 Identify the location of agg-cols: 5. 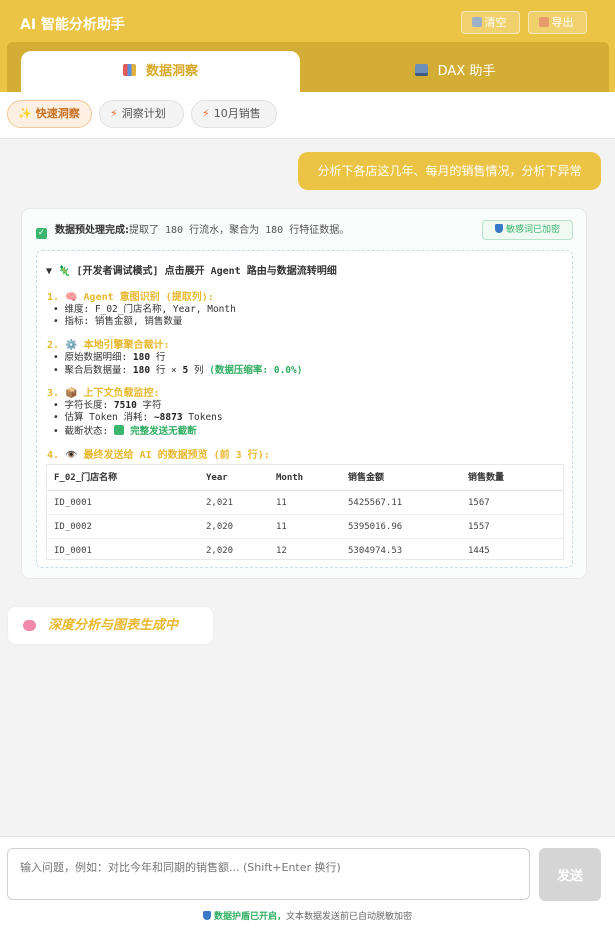
(185, 370).